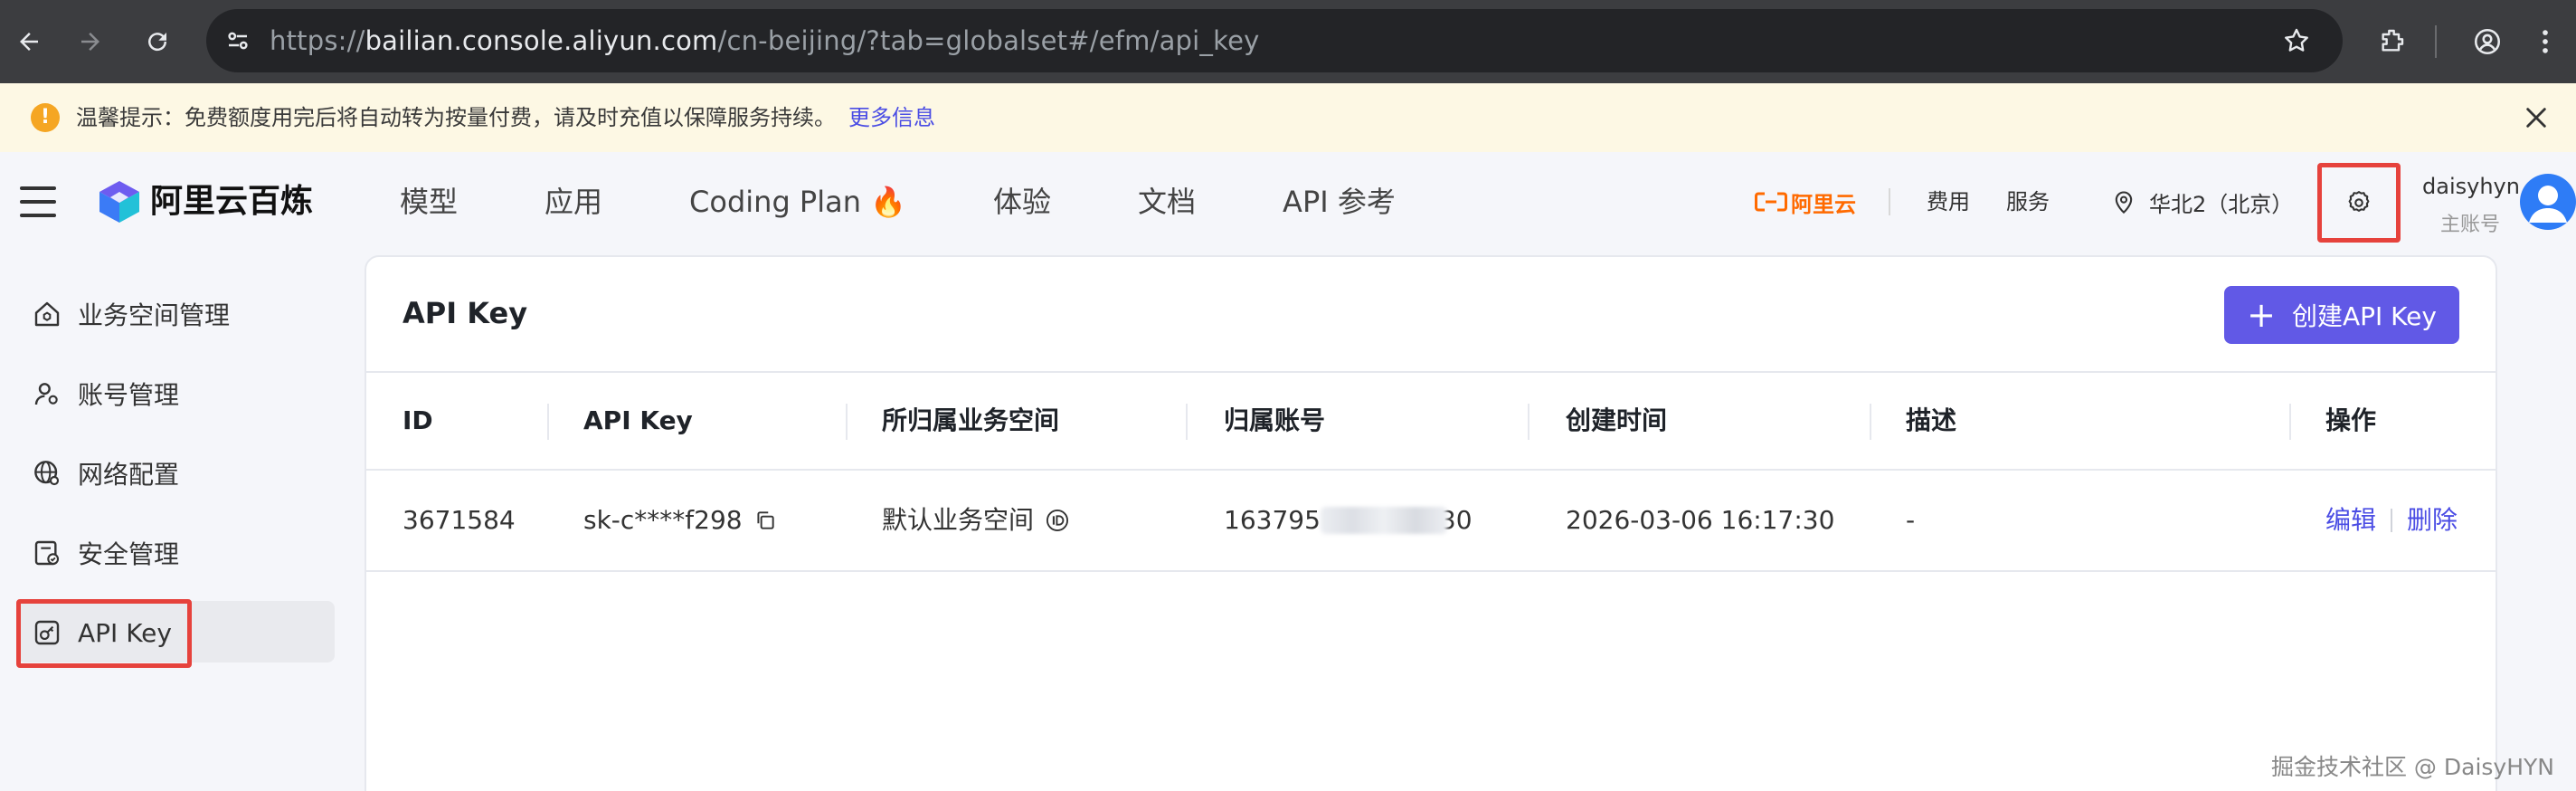 This screenshot has width=2576, height=791. What do you see at coordinates (2471, 225) in the screenshot?
I see `user-role: 主账号` at bounding box center [2471, 225].